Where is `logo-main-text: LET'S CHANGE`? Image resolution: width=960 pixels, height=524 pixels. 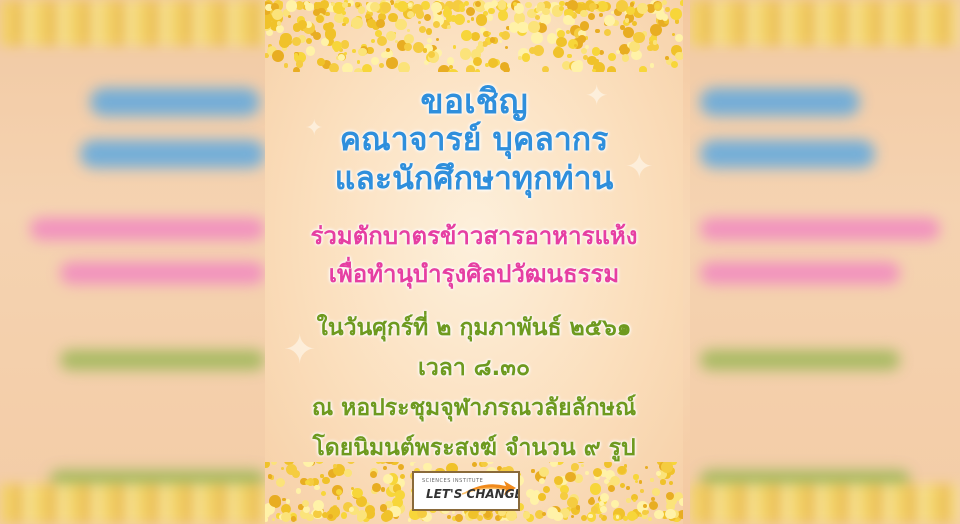
logo-main-text: LET'S CHANGE is located at coordinates (473, 494).